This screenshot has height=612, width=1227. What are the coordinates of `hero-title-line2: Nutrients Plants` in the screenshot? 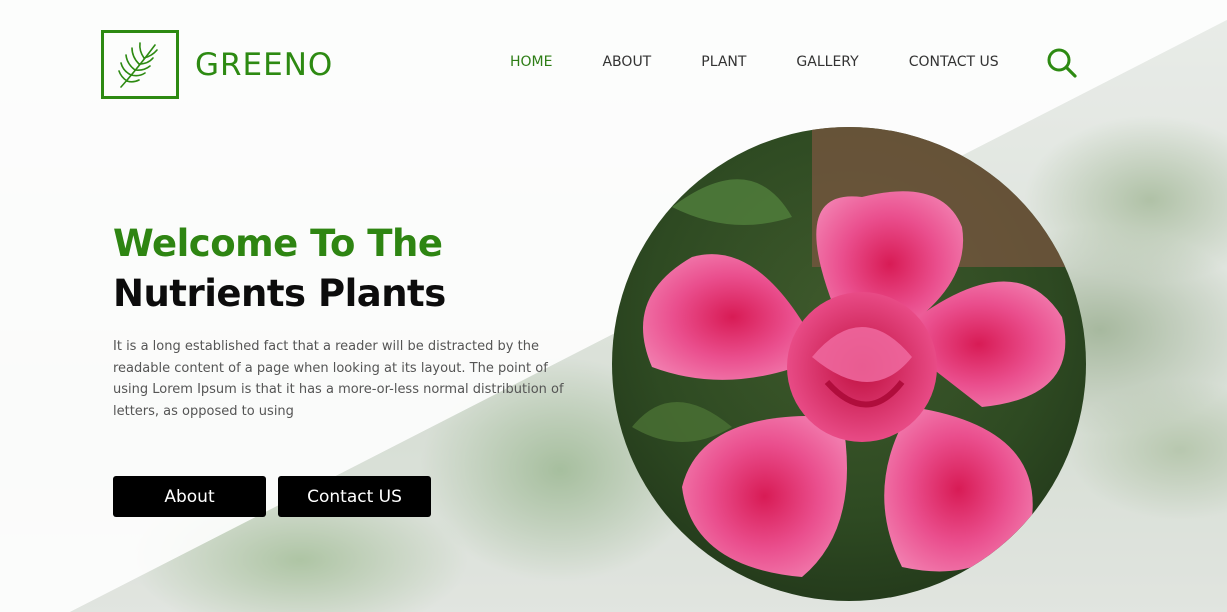 It's located at (279, 293).